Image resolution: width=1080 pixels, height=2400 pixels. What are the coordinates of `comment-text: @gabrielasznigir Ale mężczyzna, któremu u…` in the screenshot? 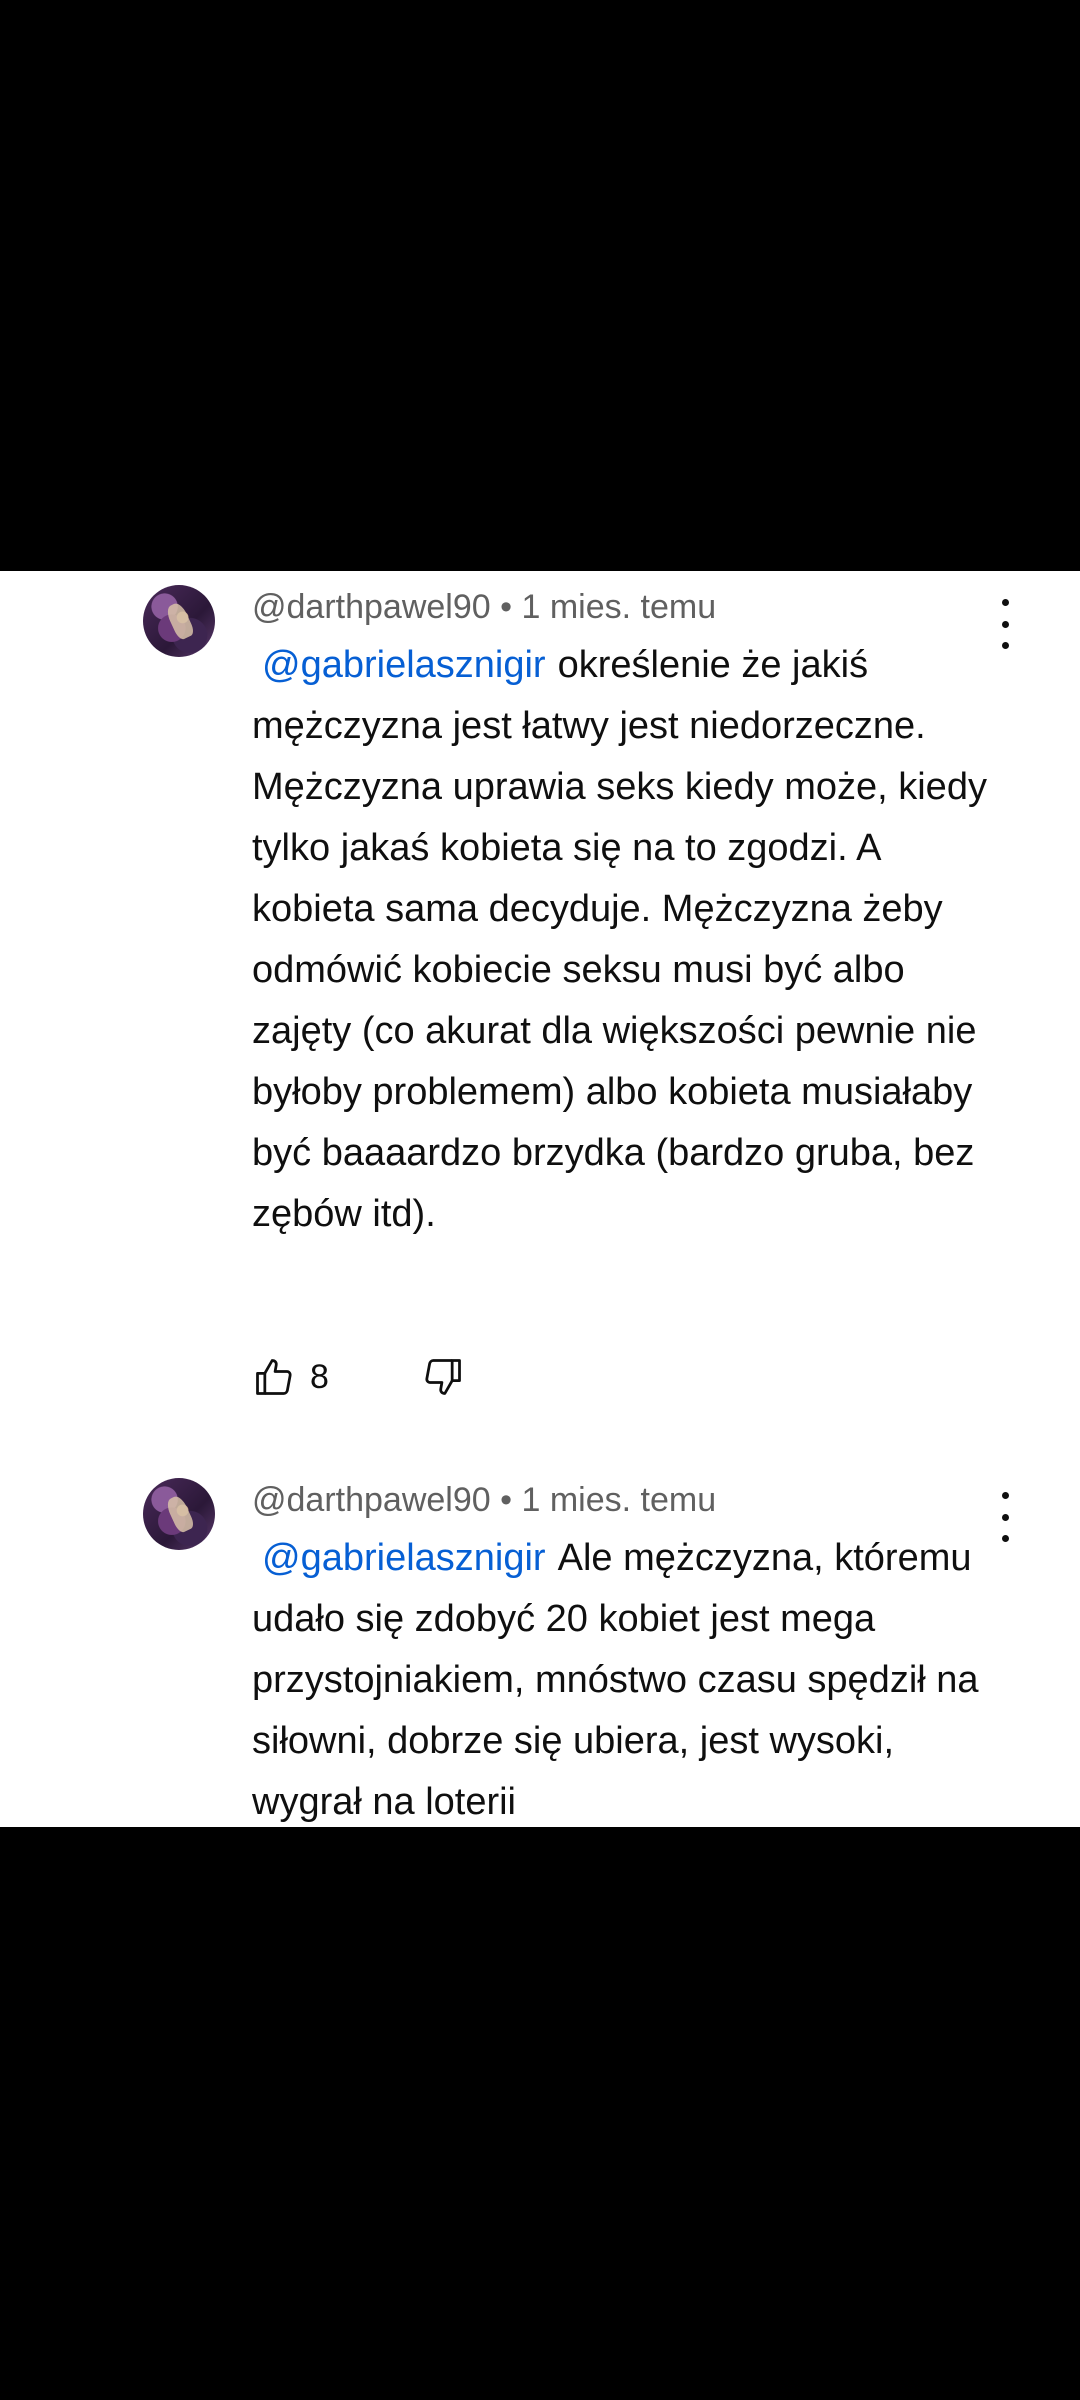 It's located at (632, 1677).